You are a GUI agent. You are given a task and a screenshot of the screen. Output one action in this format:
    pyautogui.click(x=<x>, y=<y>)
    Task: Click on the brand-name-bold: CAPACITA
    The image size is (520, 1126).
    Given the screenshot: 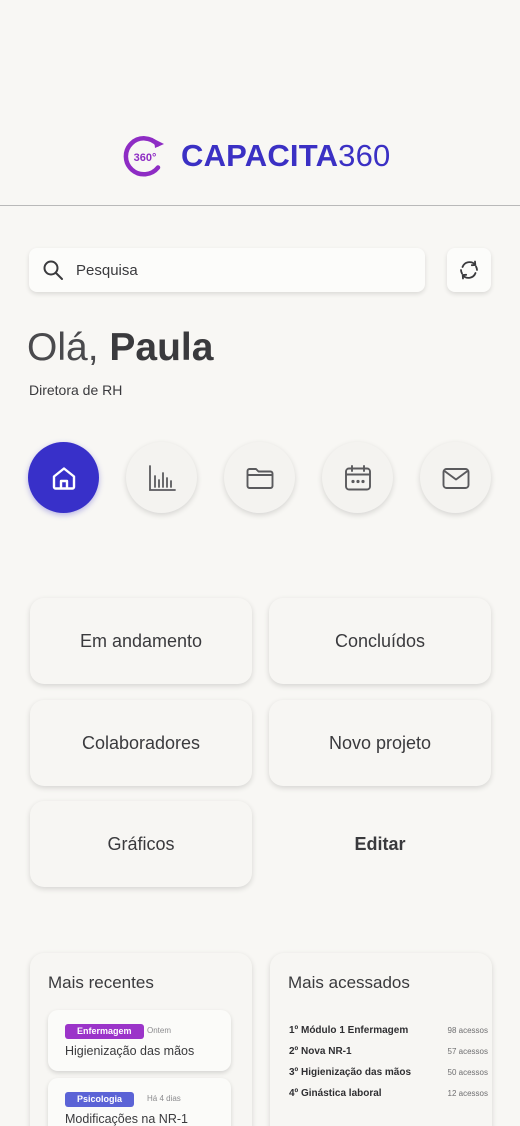 What is the action you would take?
    pyautogui.click(x=260, y=155)
    